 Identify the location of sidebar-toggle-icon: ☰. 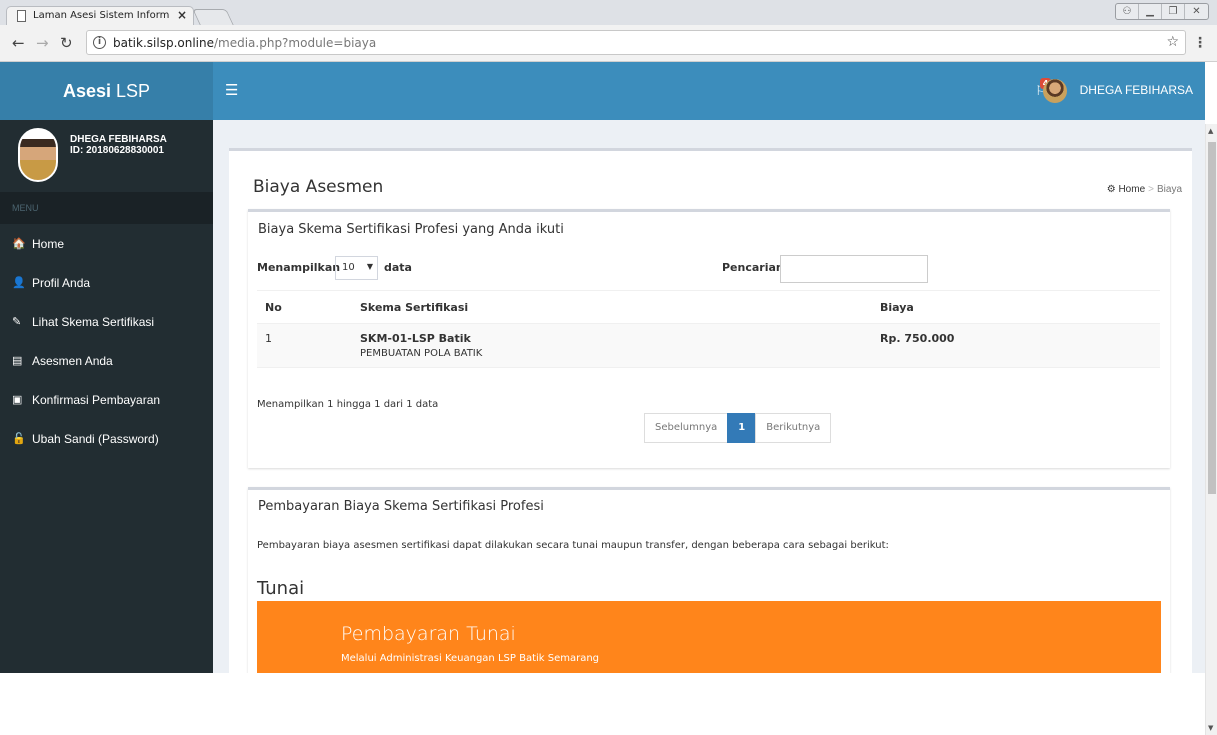
(231, 90).